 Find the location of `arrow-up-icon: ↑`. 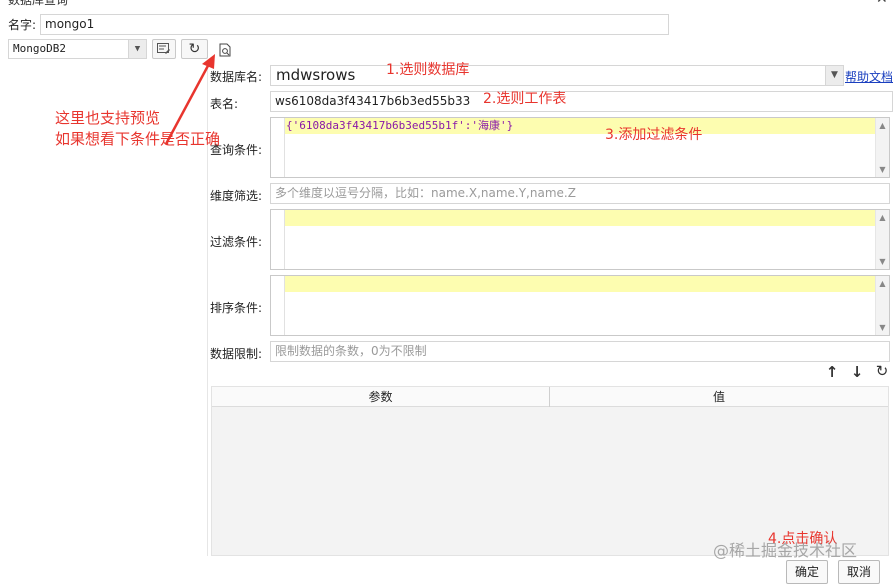

arrow-up-icon: ↑ is located at coordinates (832, 372).